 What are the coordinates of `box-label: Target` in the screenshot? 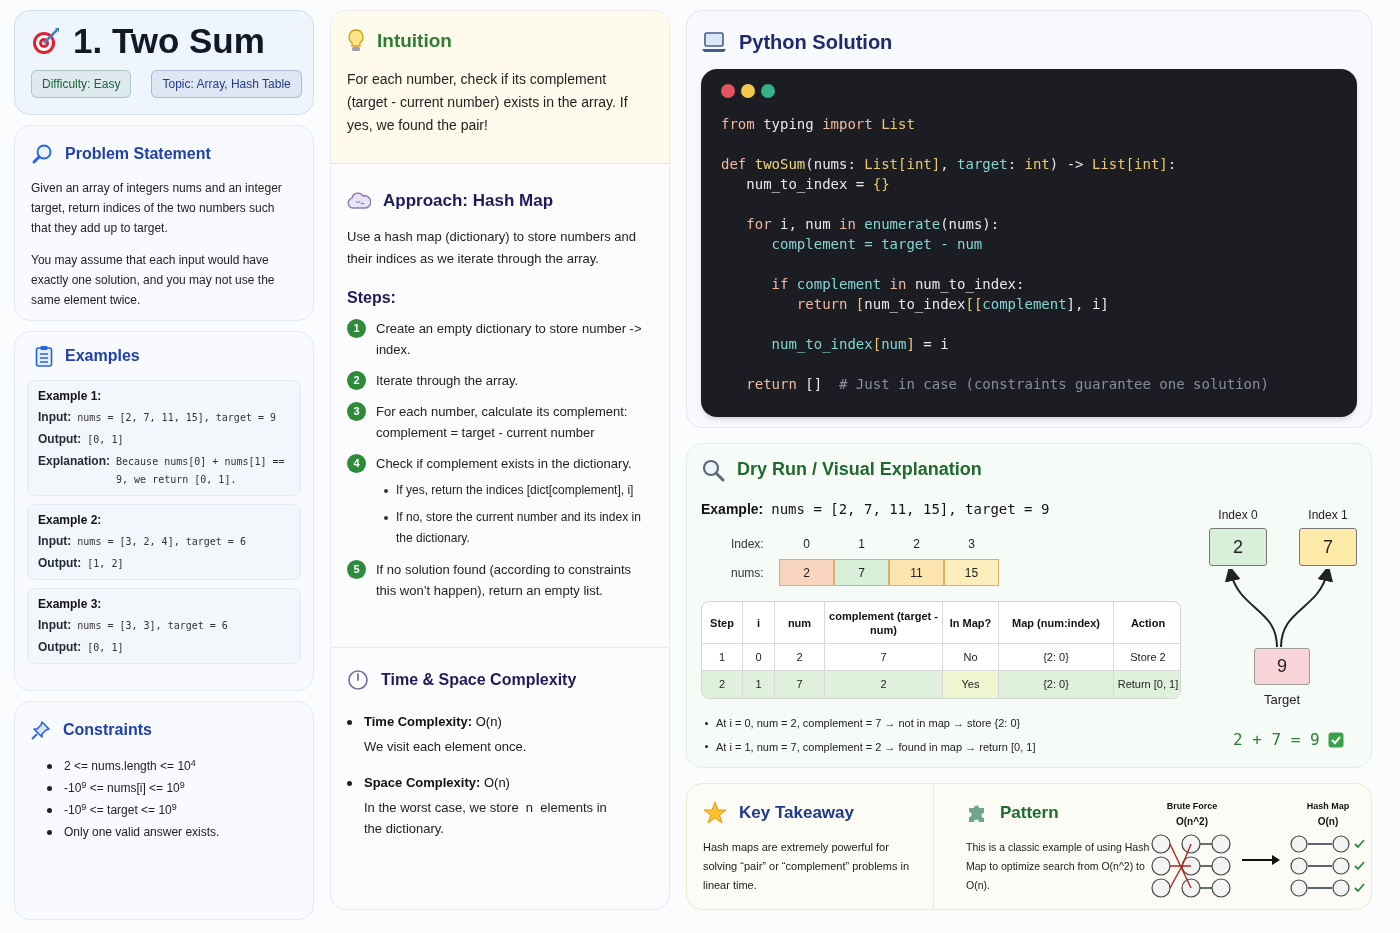 It's located at (1282, 700).